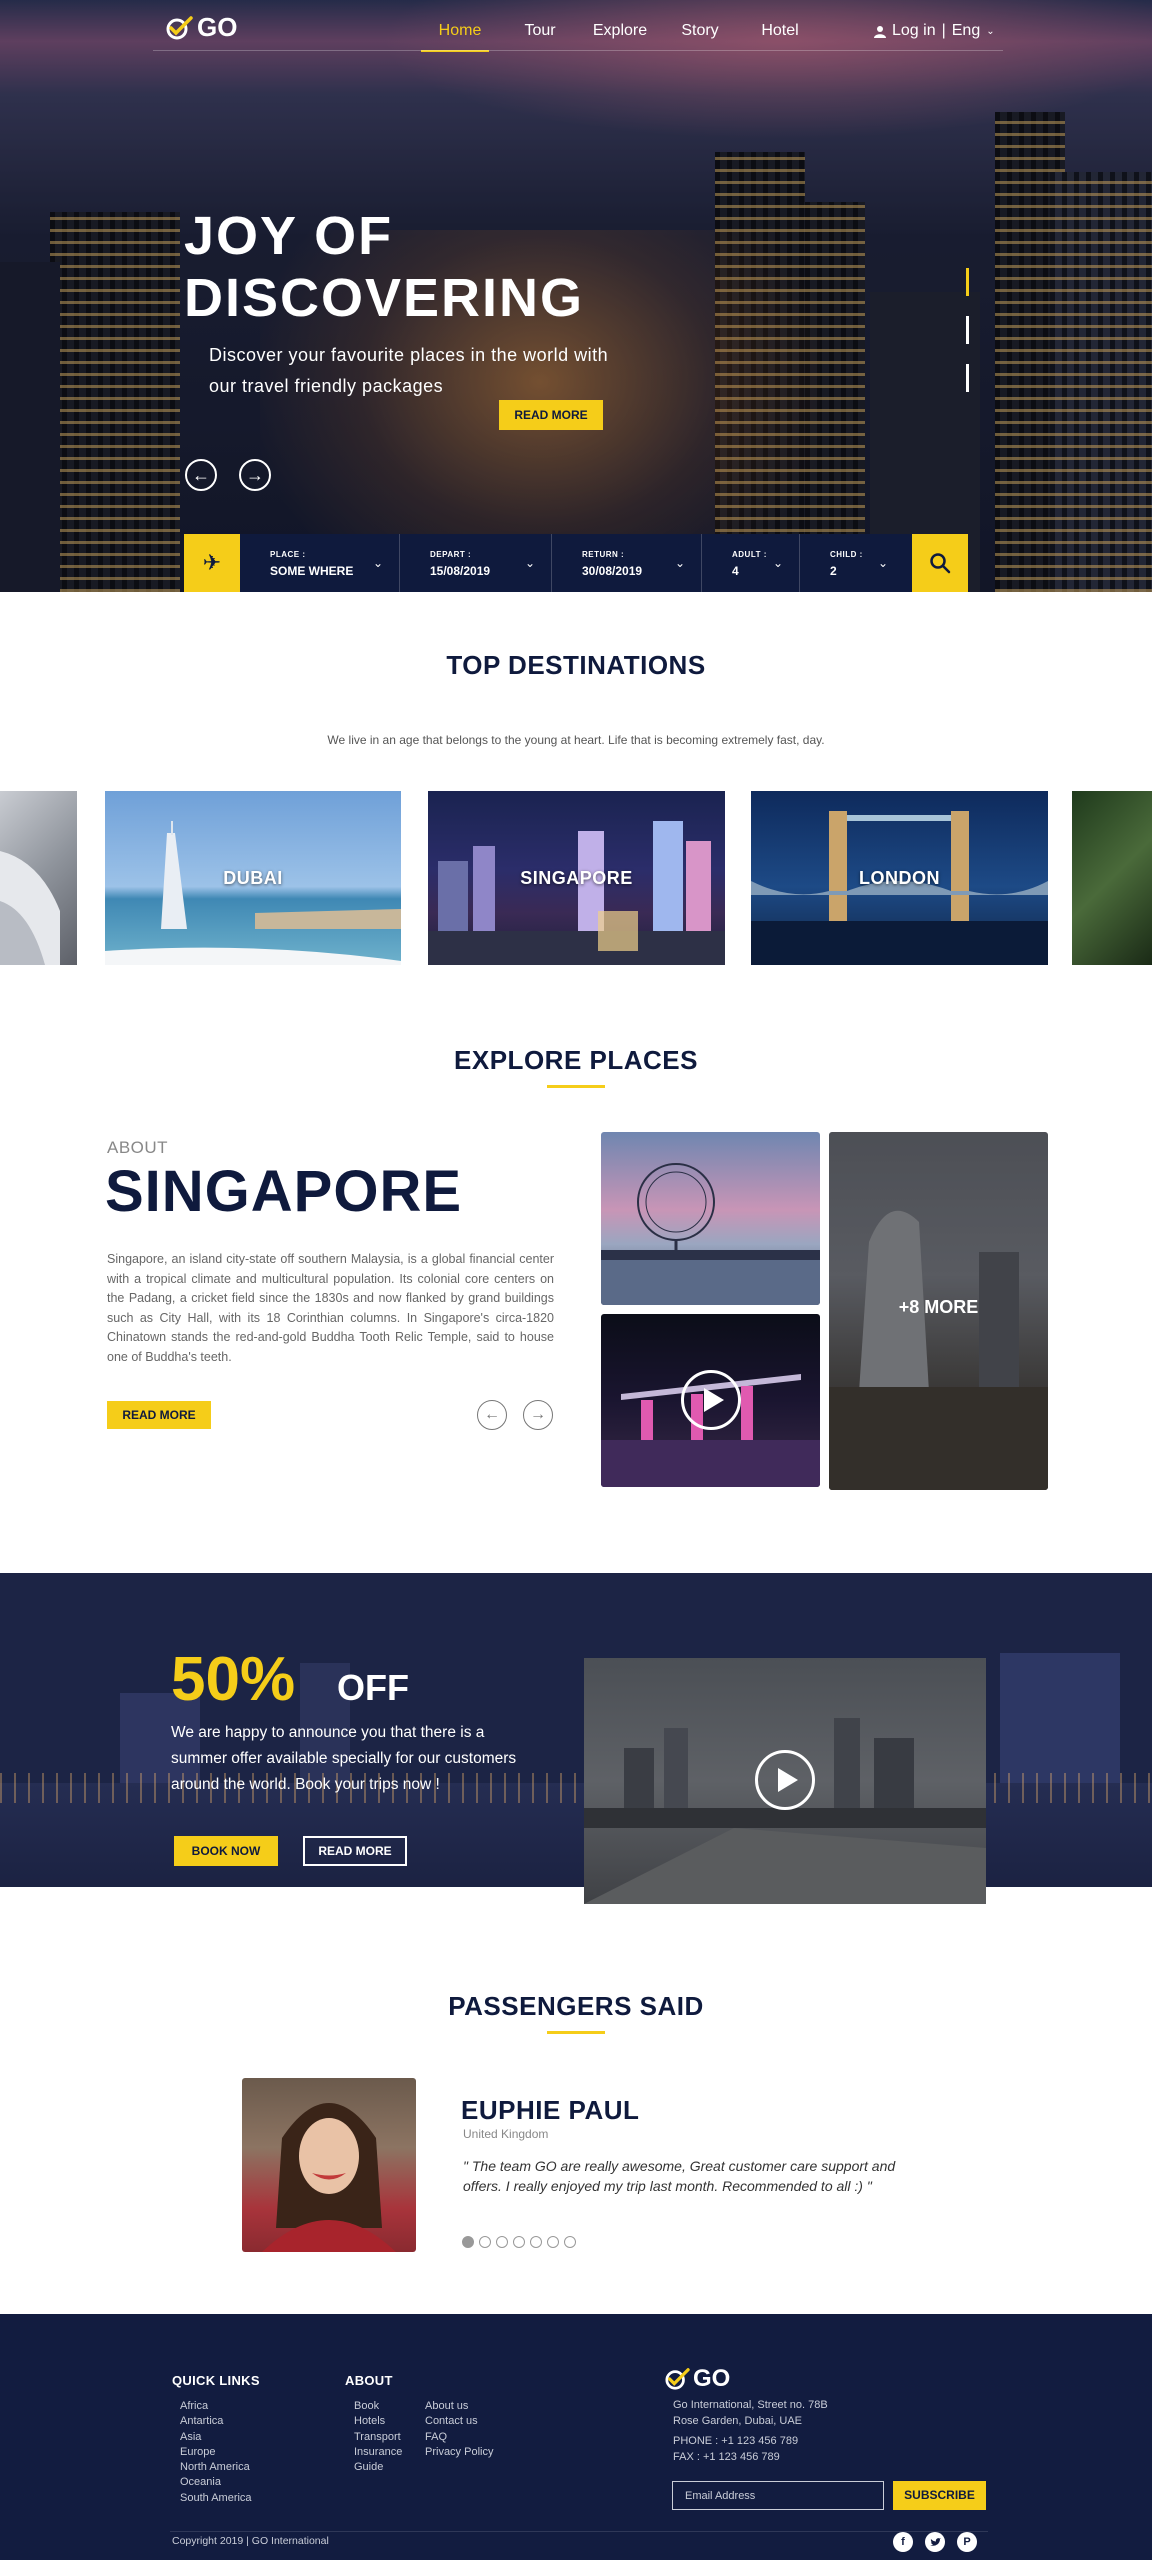 The image size is (1152, 2560). What do you see at coordinates (939, 2495) in the screenshot?
I see `subscribe-button: SUBSCRIBE` at bounding box center [939, 2495].